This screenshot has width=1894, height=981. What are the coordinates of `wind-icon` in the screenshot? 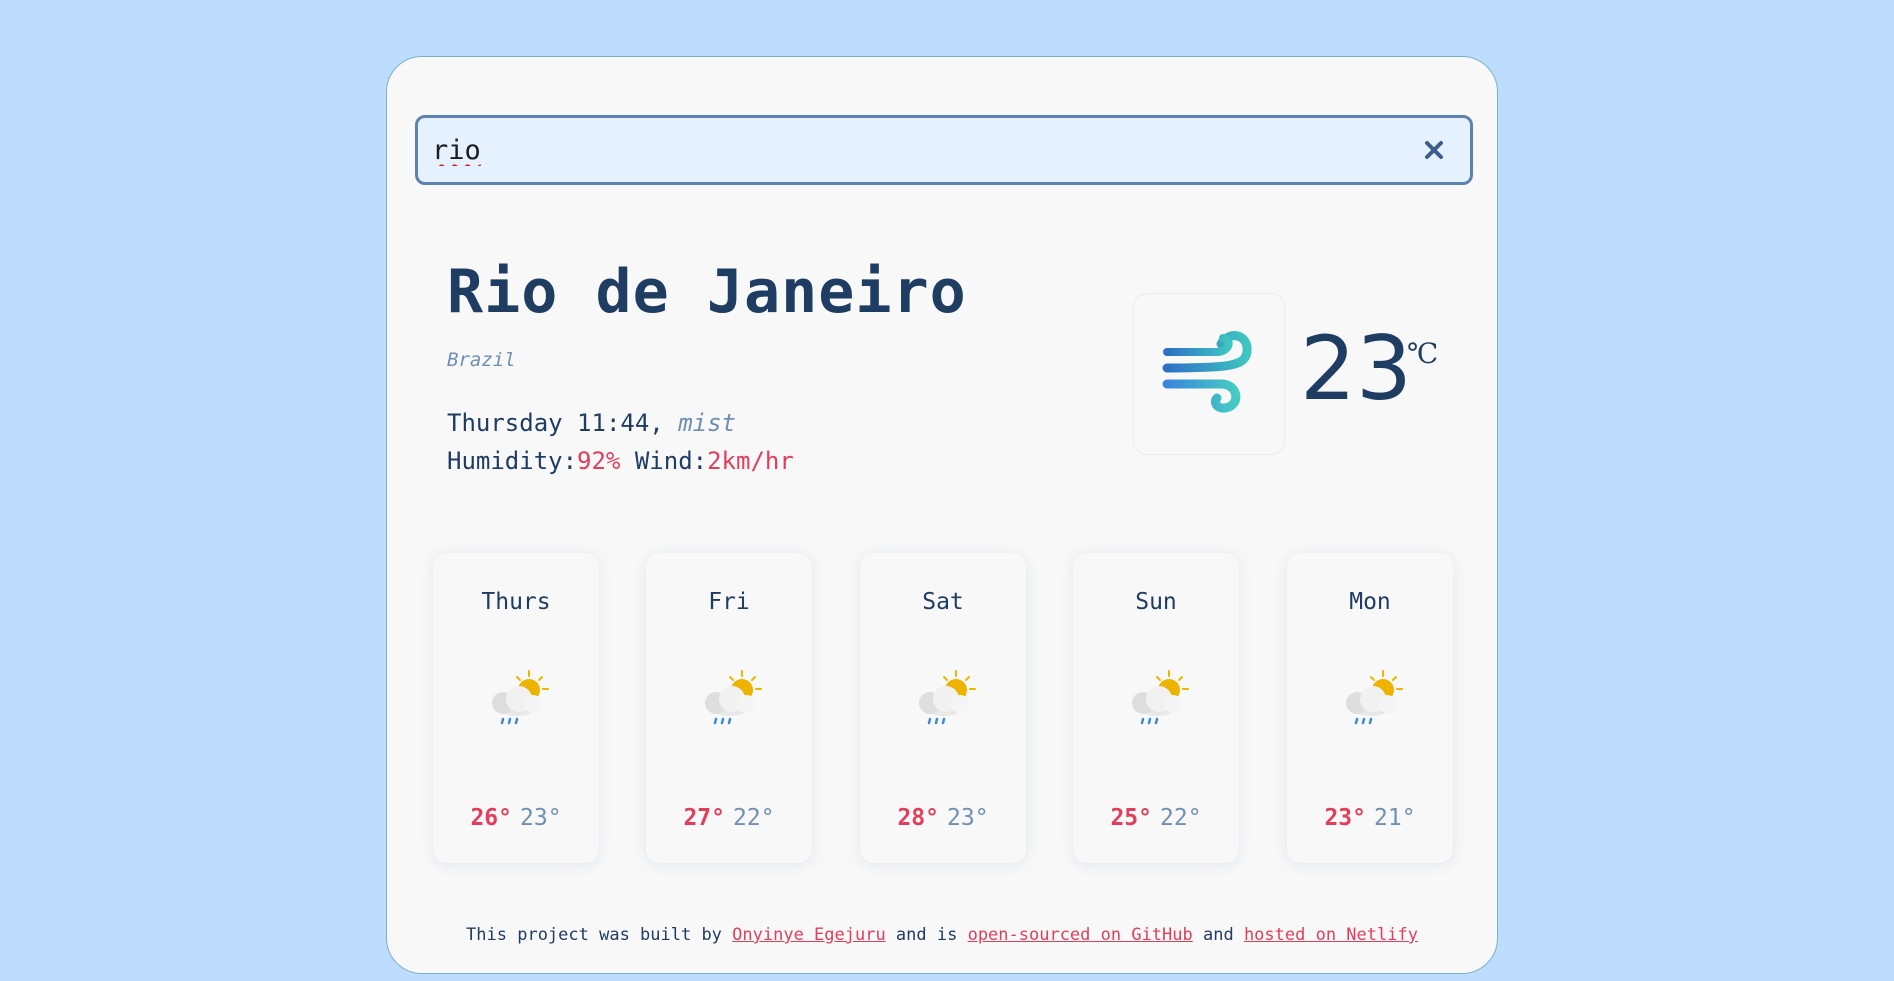 It's located at (1207, 372).